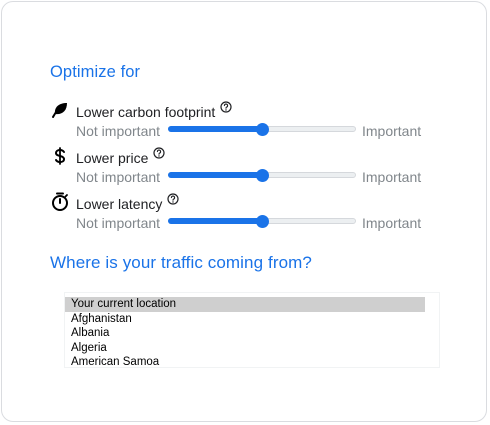 Image resolution: width=490 pixels, height=425 pixels. I want to click on option-price-label: Lower price, so click(120, 156).